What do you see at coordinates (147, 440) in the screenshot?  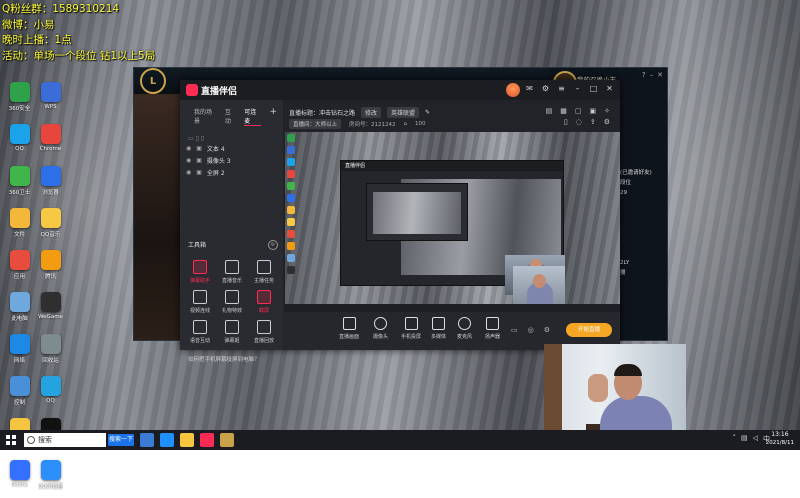 I see `task-view-icon` at bounding box center [147, 440].